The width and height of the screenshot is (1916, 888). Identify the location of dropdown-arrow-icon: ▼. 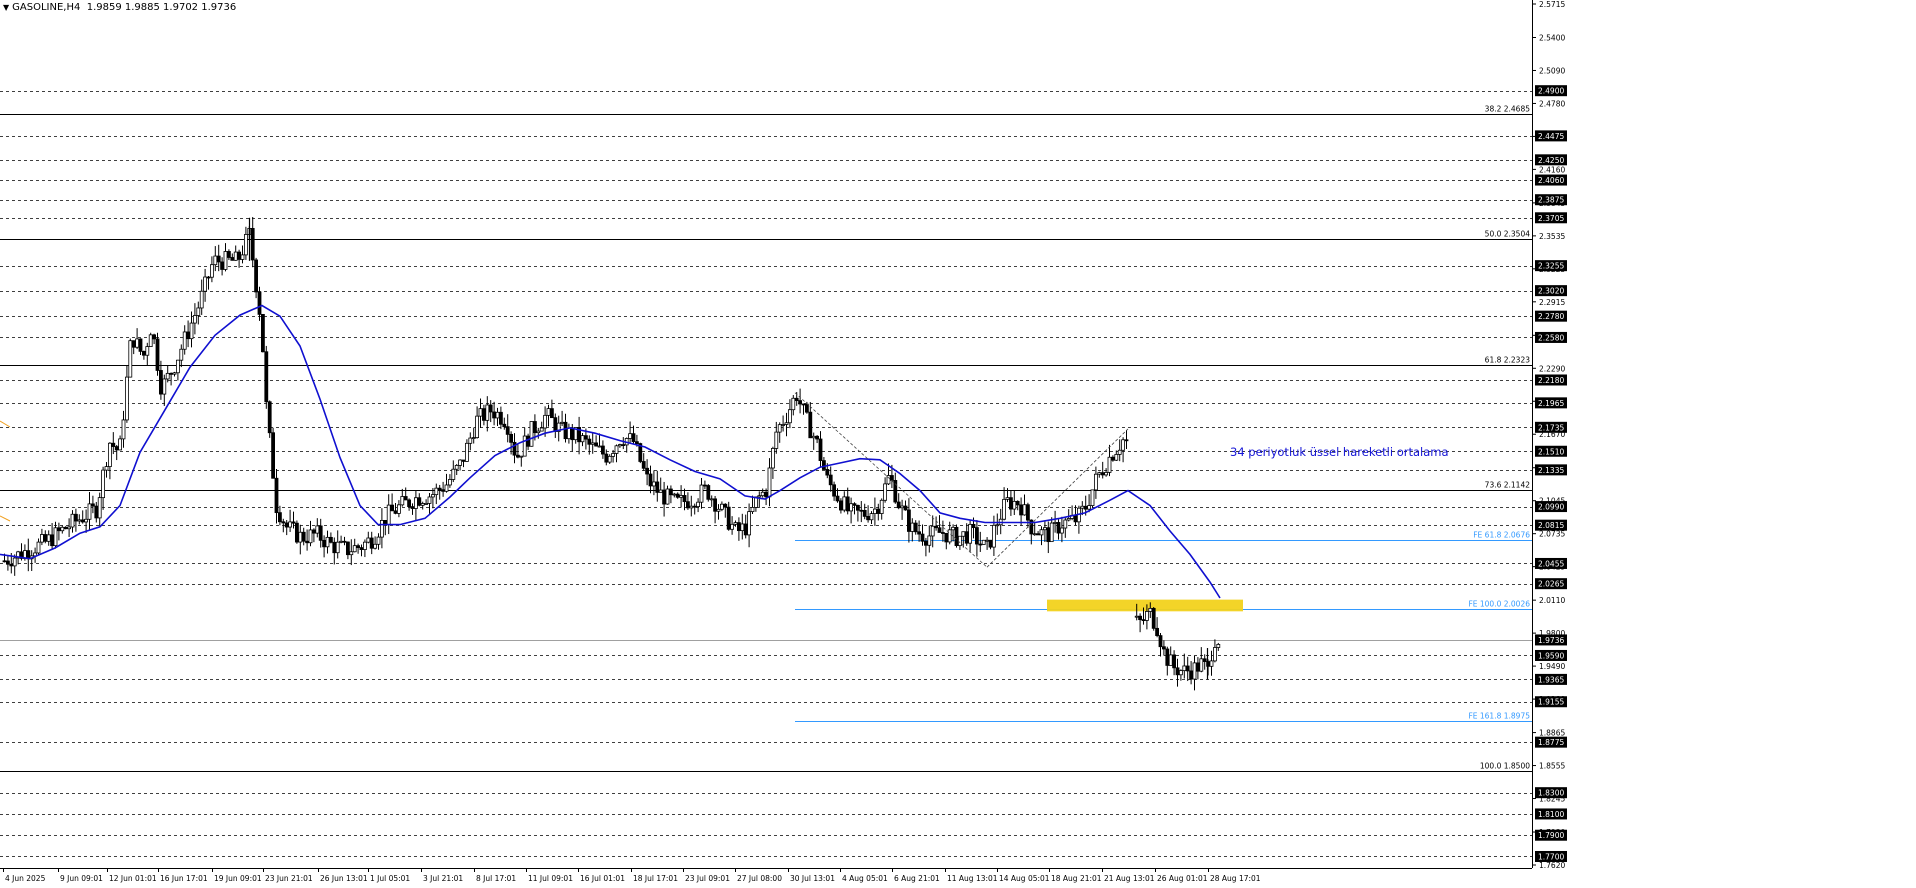
(6, 7).